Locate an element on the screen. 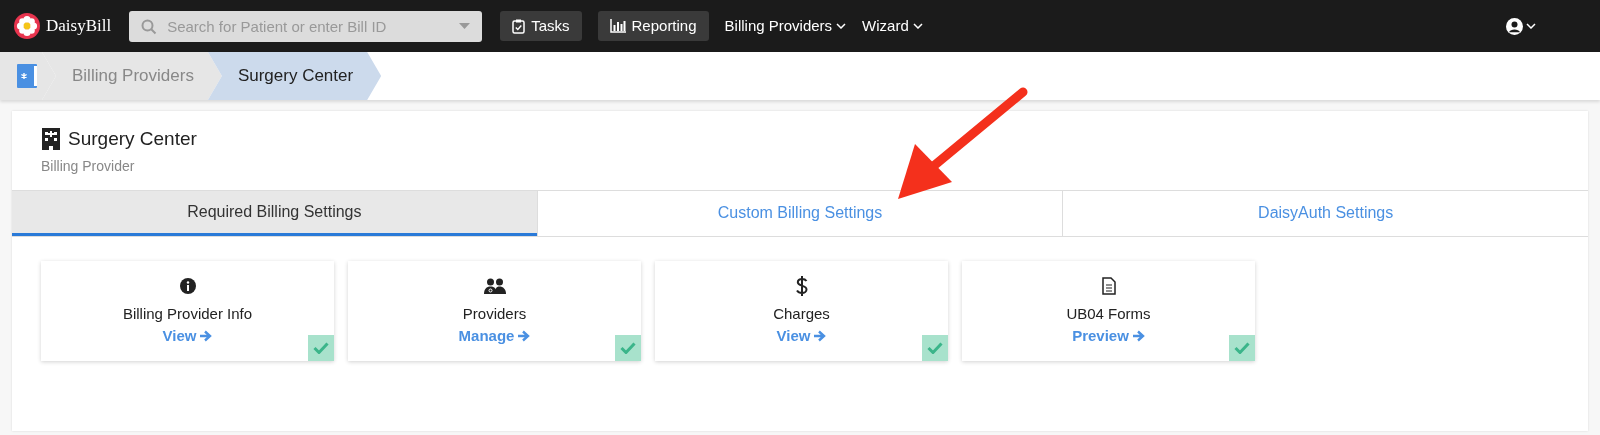 The image size is (1600, 435). brand-name: DaisyBill is located at coordinates (79, 26).